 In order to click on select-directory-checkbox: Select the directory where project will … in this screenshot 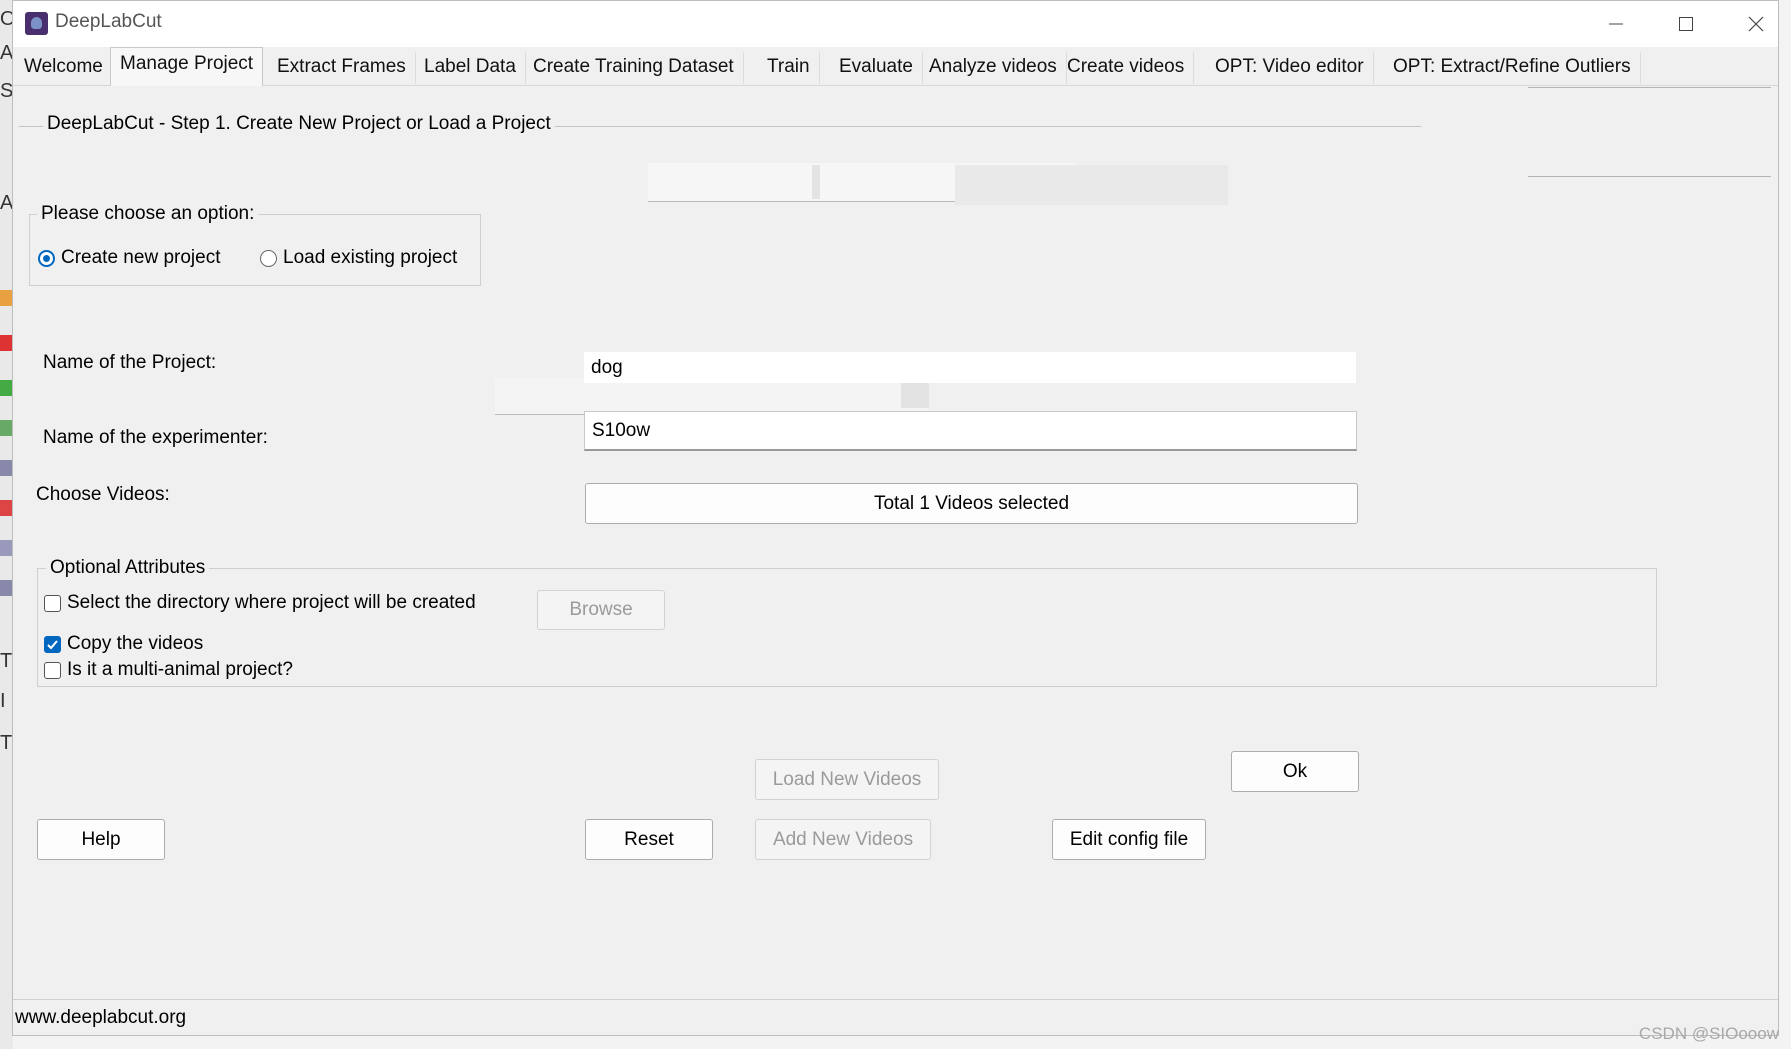, I will do `click(260, 603)`.